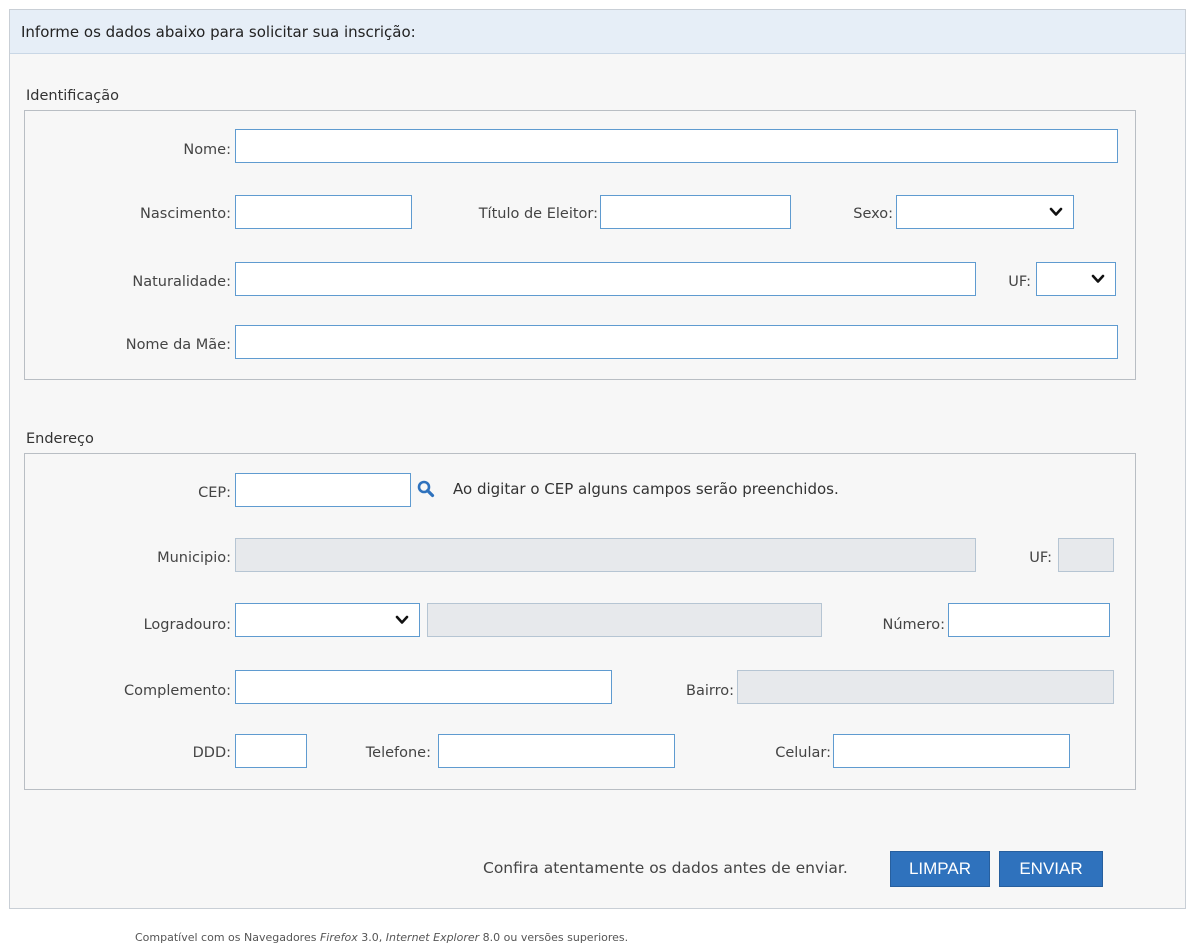 Image resolution: width=1189 pixels, height=944 pixels. Describe the element at coordinates (323, 212) in the screenshot. I see `nascimento-input` at that location.